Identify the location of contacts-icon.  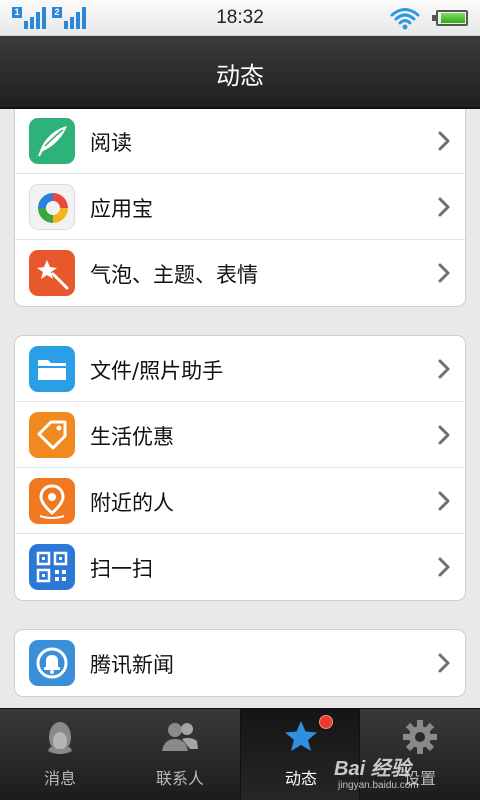
(180, 737).